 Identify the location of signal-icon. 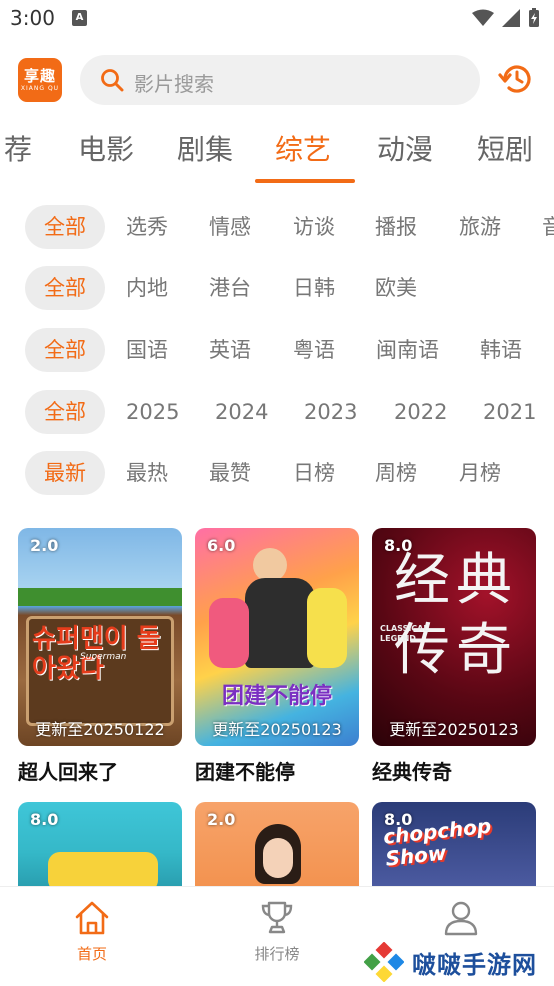
(511, 18).